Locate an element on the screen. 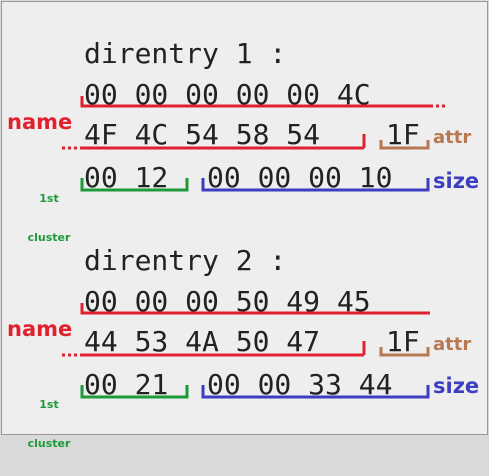  entry-2-cluster-bracket is located at coordinates (134, 392).